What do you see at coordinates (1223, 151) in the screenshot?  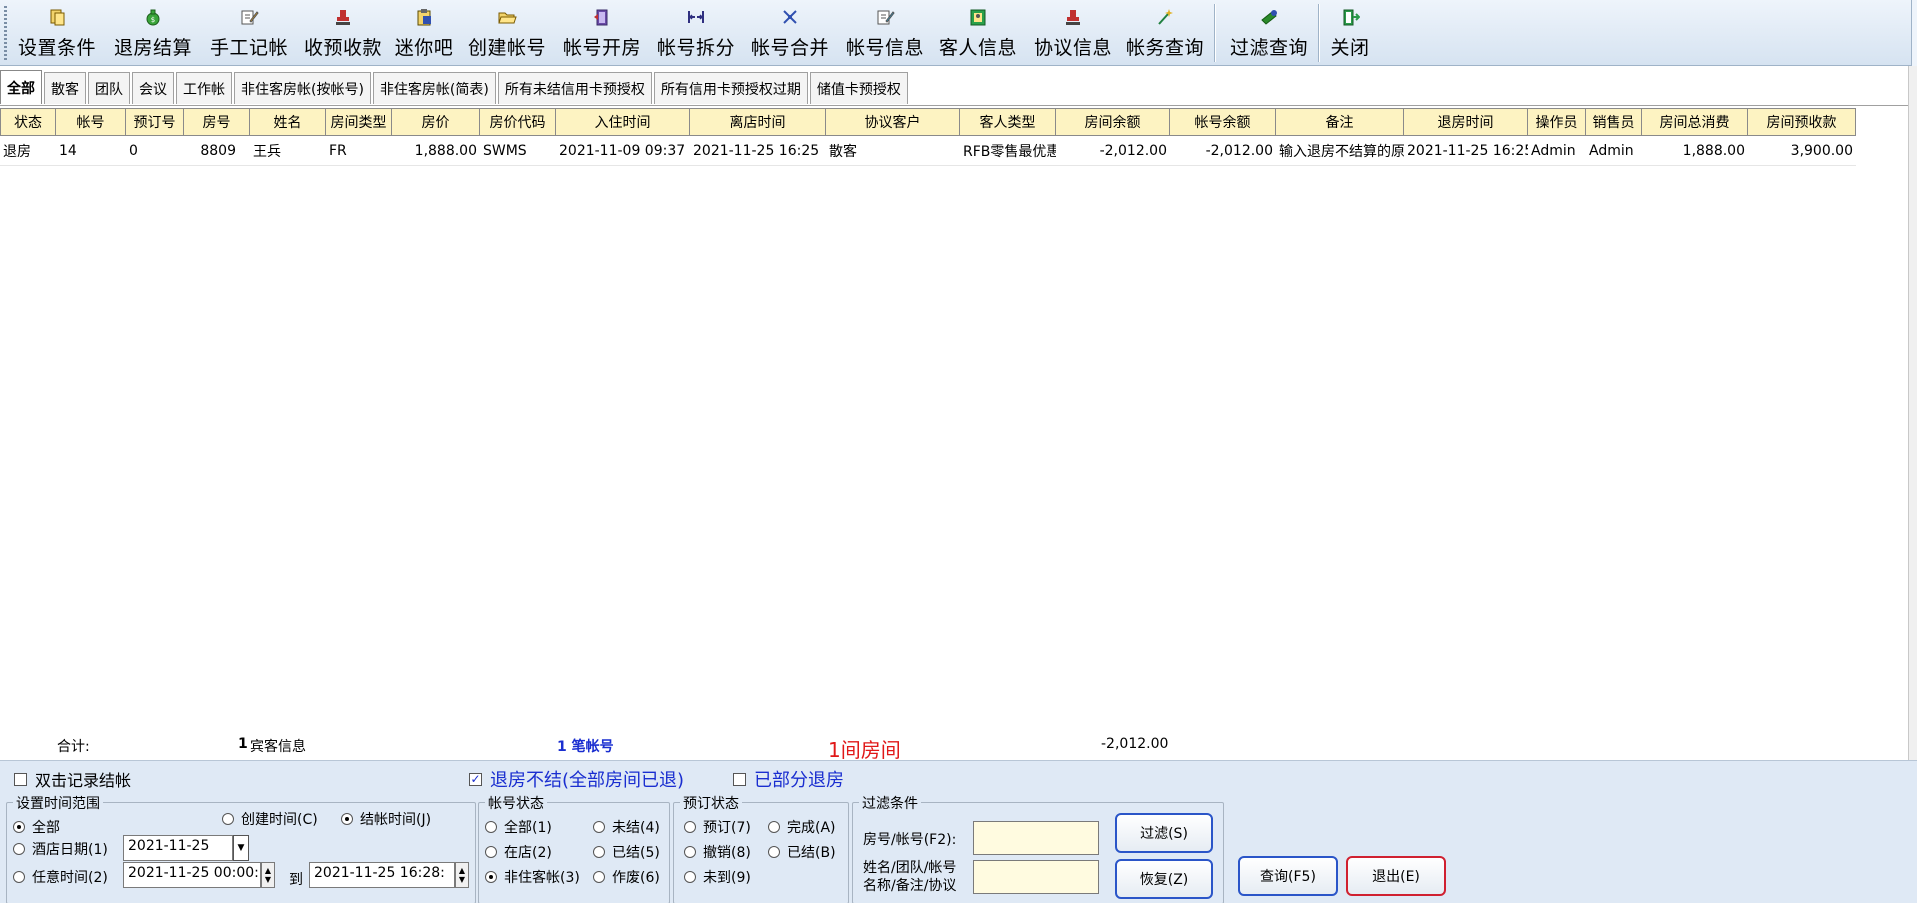 I see `table-cell: -2,012.00` at bounding box center [1223, 151].